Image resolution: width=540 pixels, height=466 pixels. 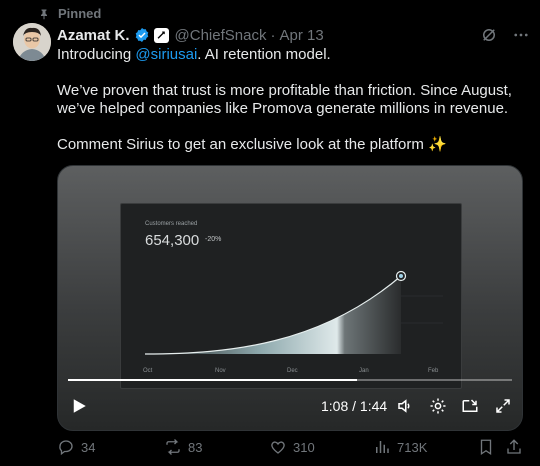 What do you see at coordinates (521, 35) in the screenshot?
I see `more-options-icon` at bounding box center [521, 35].